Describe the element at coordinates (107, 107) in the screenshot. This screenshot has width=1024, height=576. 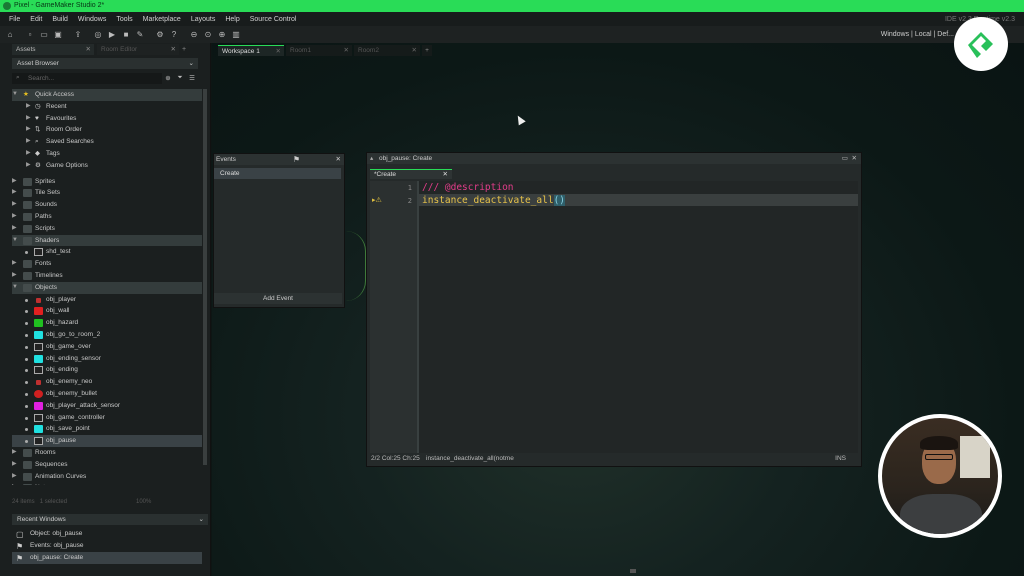
I see `tree-row: ▶ ◷ Recent` at that location.